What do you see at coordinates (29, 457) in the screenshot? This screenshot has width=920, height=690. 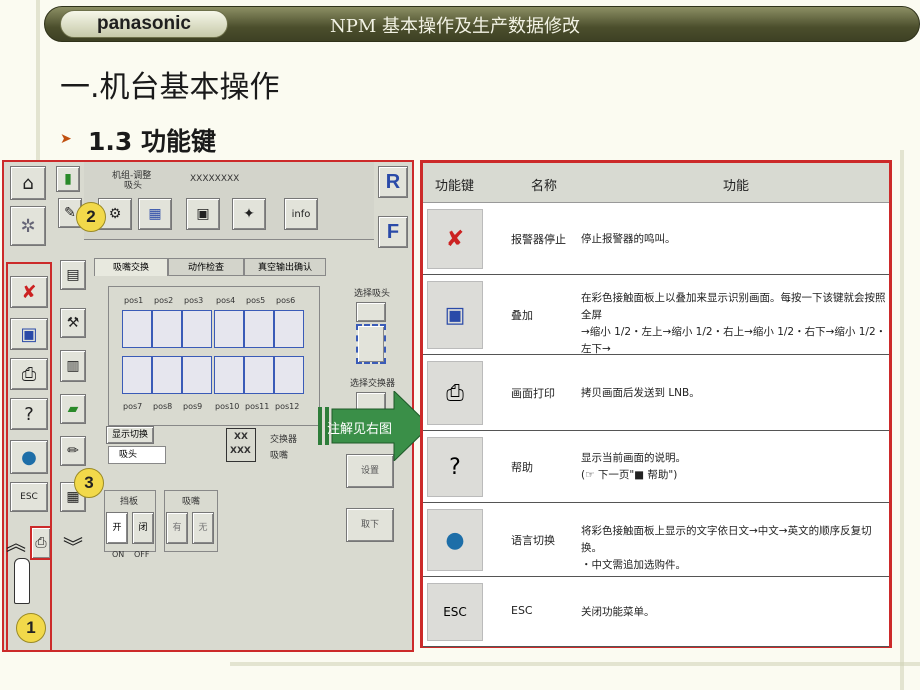 I see `language-button: ●` at bounding box center [29, 457].